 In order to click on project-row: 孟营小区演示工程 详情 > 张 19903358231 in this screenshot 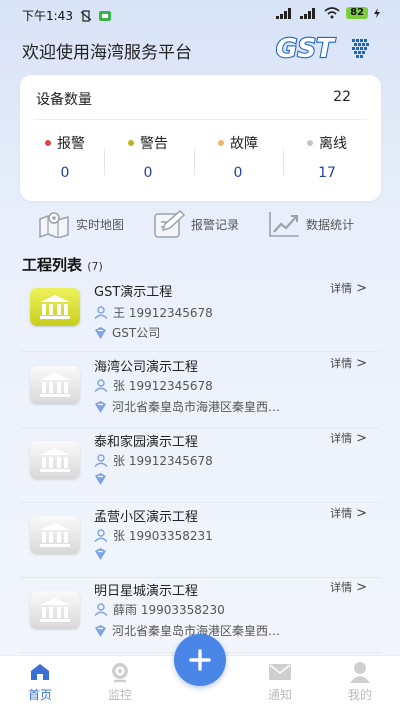, I will do `click(200, 540)`.